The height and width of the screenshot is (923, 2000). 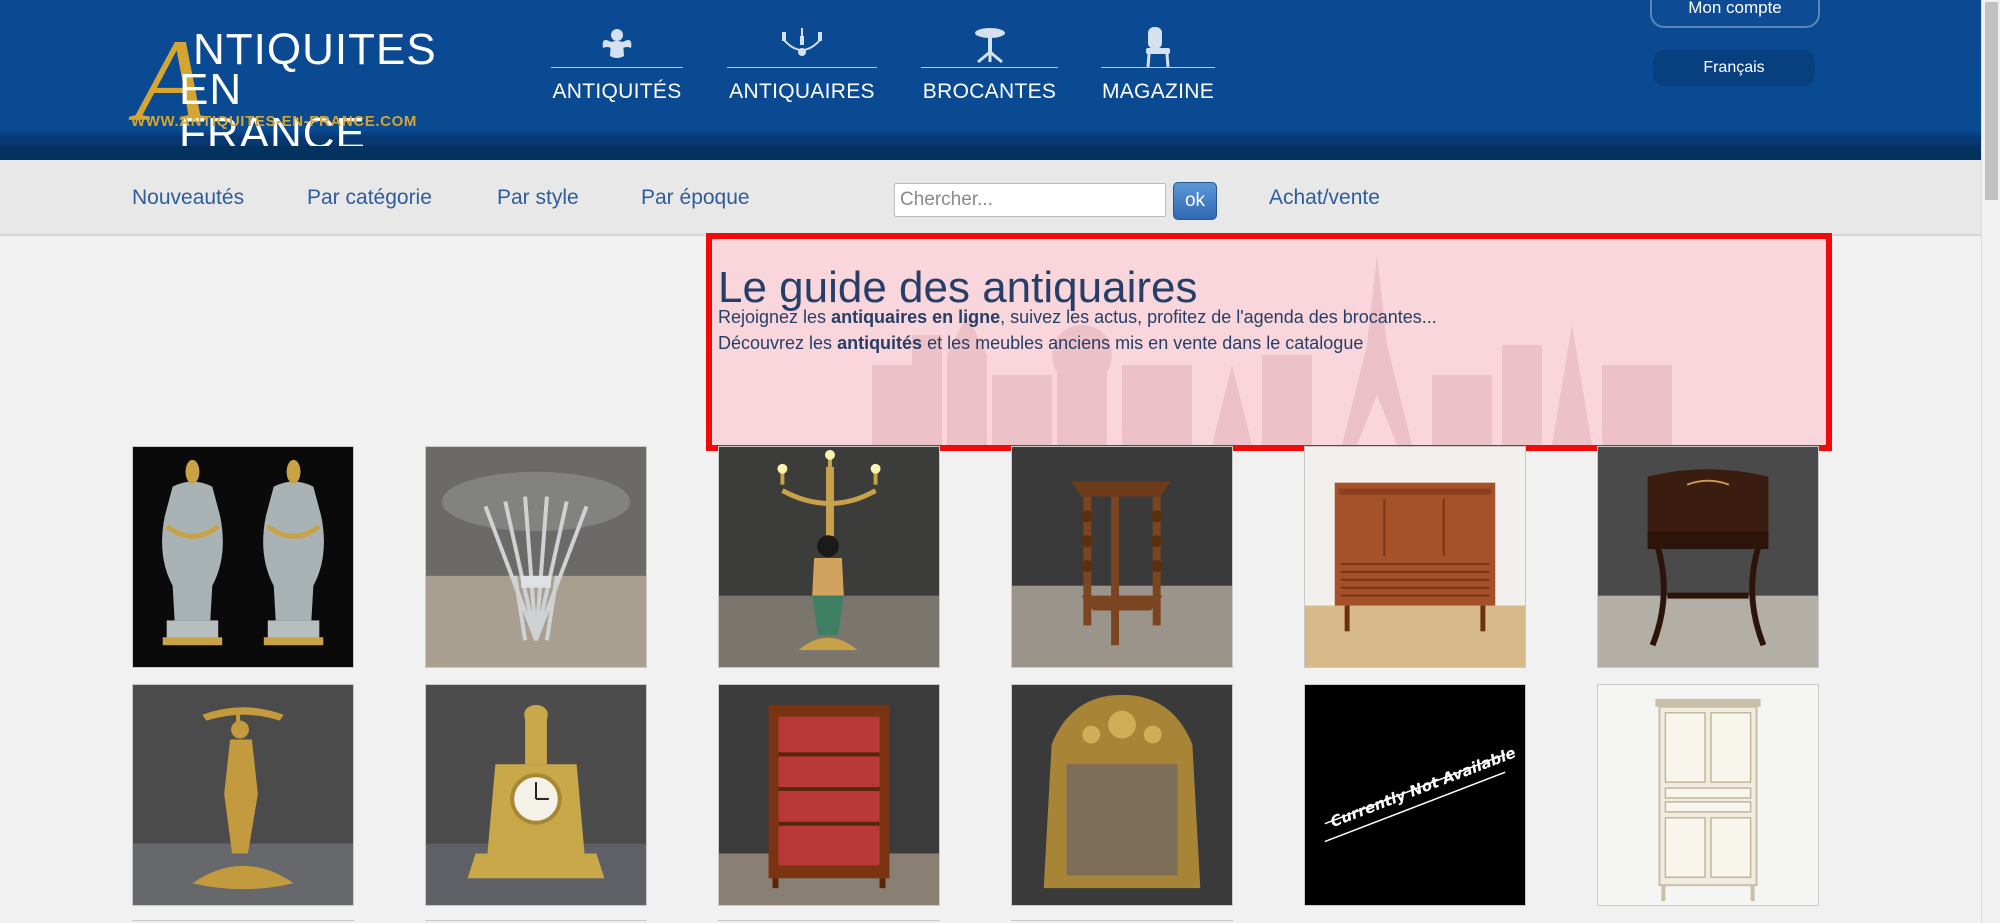 What do you see at coordinates (1158, 69) in the screenshot?
I see `nav-magazine: MAGAZINE` at bounding box center [1158, 69].